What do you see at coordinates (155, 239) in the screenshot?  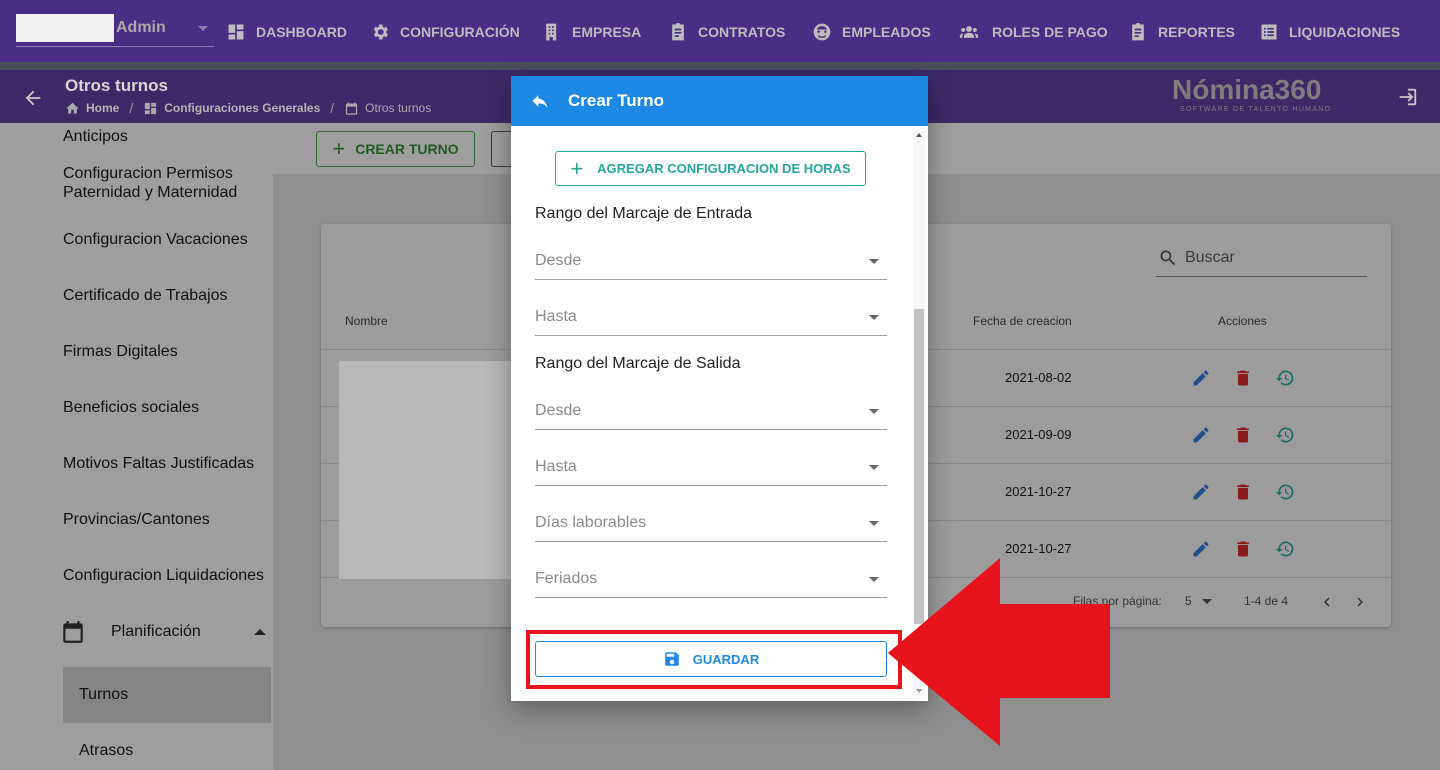 I see `sidebar-item-vacaciones: Configuracion Vacaciones` at bounding box center [155, 239].